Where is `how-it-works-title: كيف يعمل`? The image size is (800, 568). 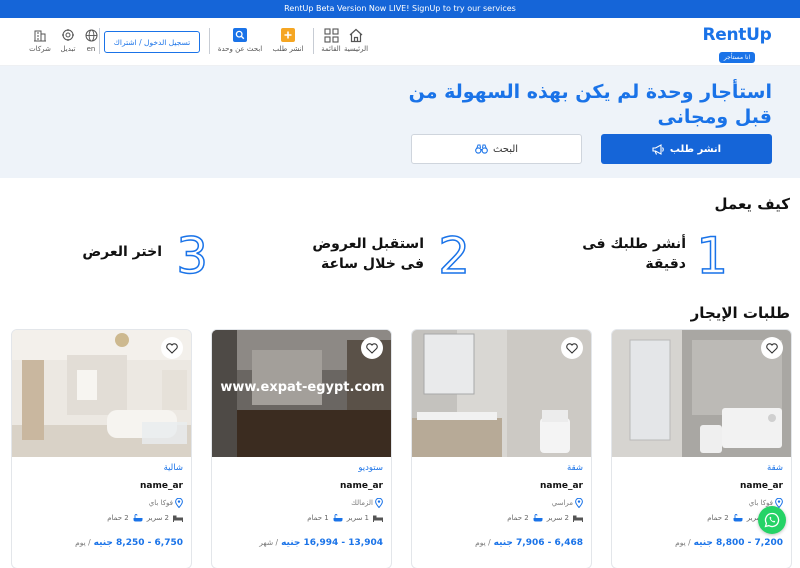 how-it-works-title: كيف يعمل is located at coordinates (752, 204).